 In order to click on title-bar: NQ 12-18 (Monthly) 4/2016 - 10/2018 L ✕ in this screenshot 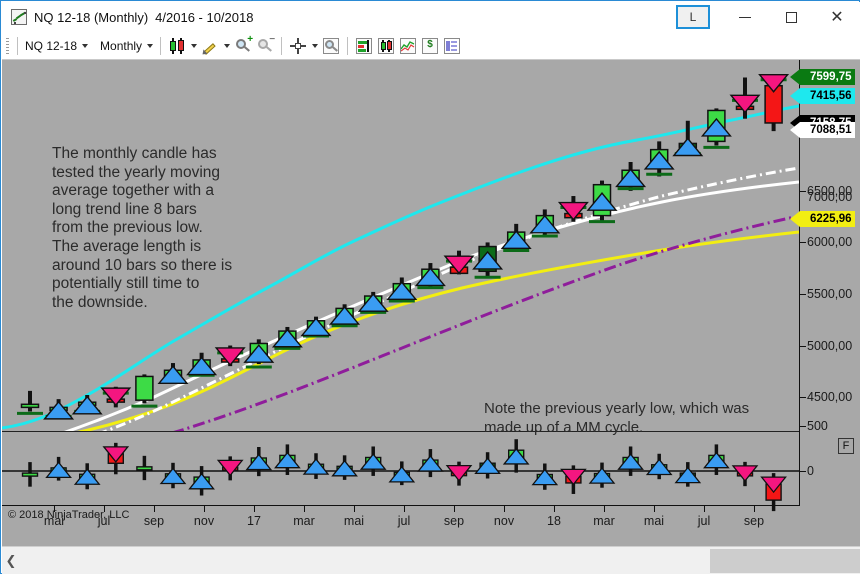, I will do `click(431, 17)`.